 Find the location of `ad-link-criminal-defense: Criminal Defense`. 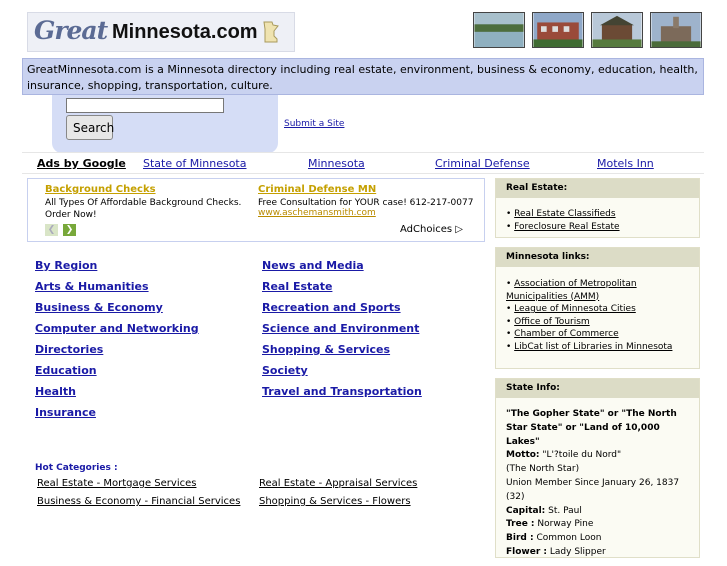

ad-link-criminal-defense: Criminal Defense is located at coordinates (482, 163).